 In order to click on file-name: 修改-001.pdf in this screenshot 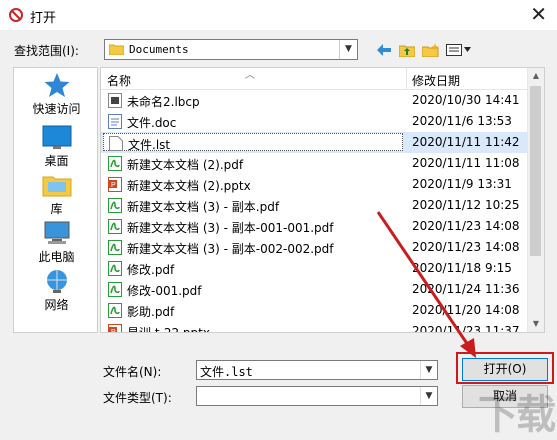, I will do `click(164, 291)`.